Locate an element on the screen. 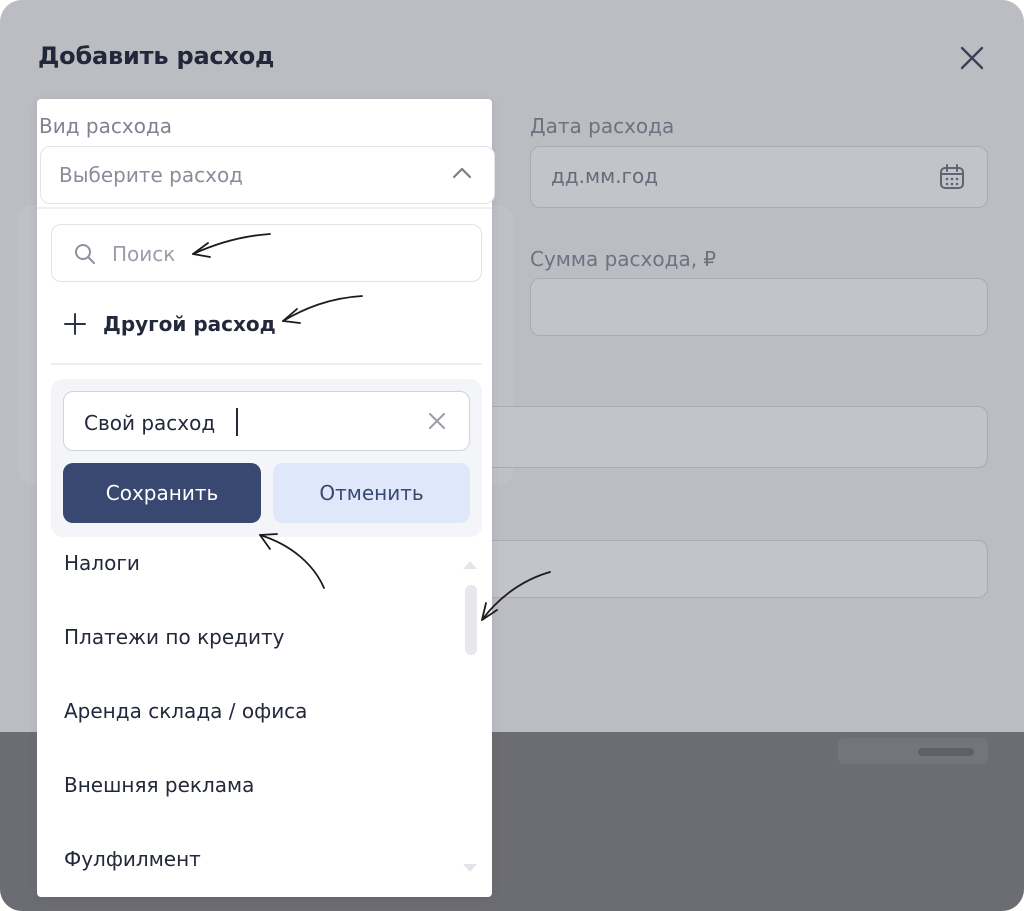  scrollbar-thumb is located at coordinates (471, 620).